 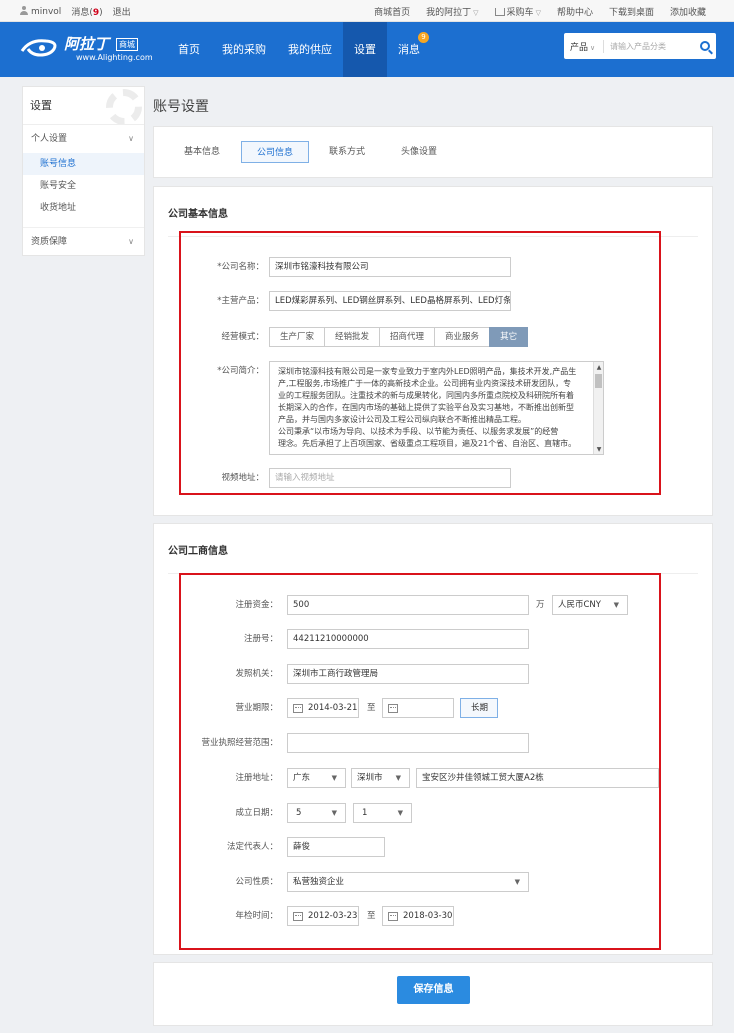 I want to click on textarea-scrollbar: ▲ ▼, so click(x=598, y=408).